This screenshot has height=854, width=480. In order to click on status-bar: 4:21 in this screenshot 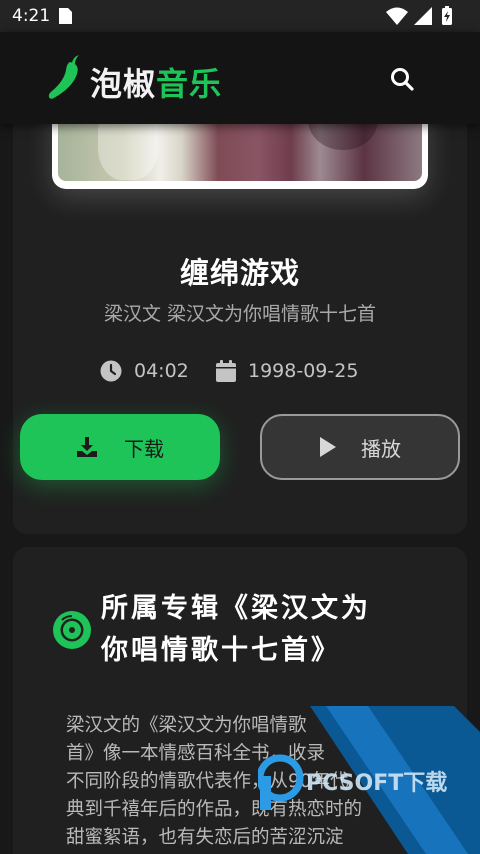, I will do `click(240, 16)`.